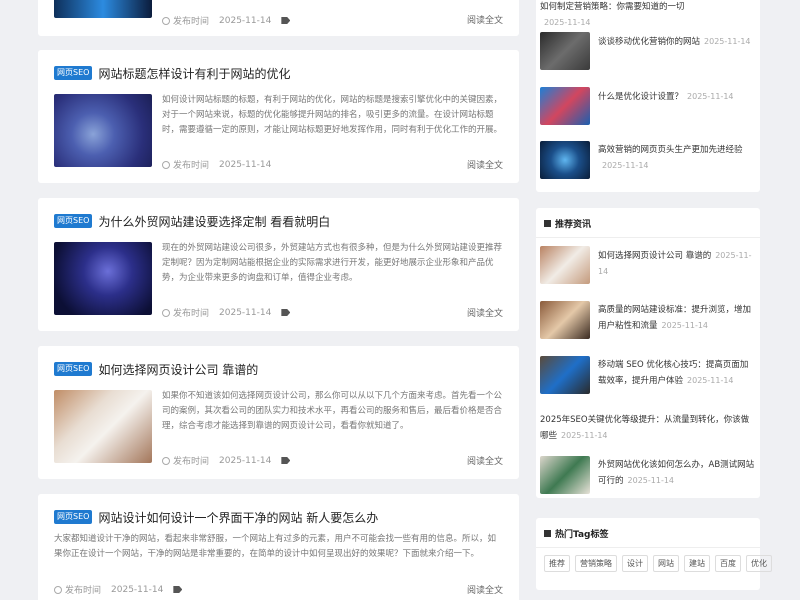 The image size is (800, 600). What do you see at coordinates (194, 73) in the screenshot?
I see `article-title: 网站标题怎样设计有利于网站的优化` at bounding box center [194, 73].